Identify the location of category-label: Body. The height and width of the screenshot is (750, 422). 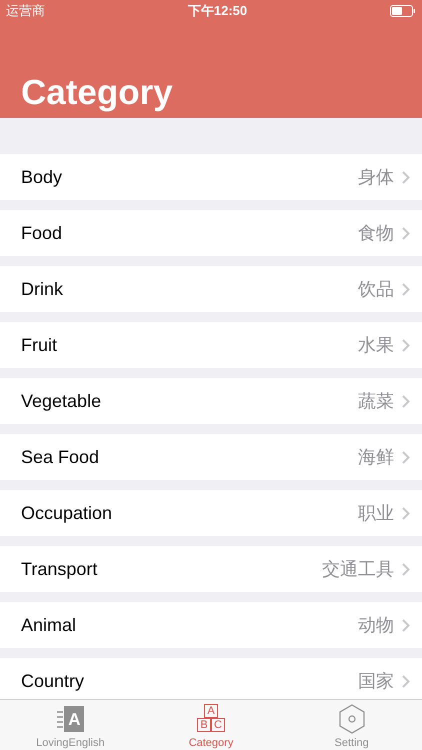
(42, 177).